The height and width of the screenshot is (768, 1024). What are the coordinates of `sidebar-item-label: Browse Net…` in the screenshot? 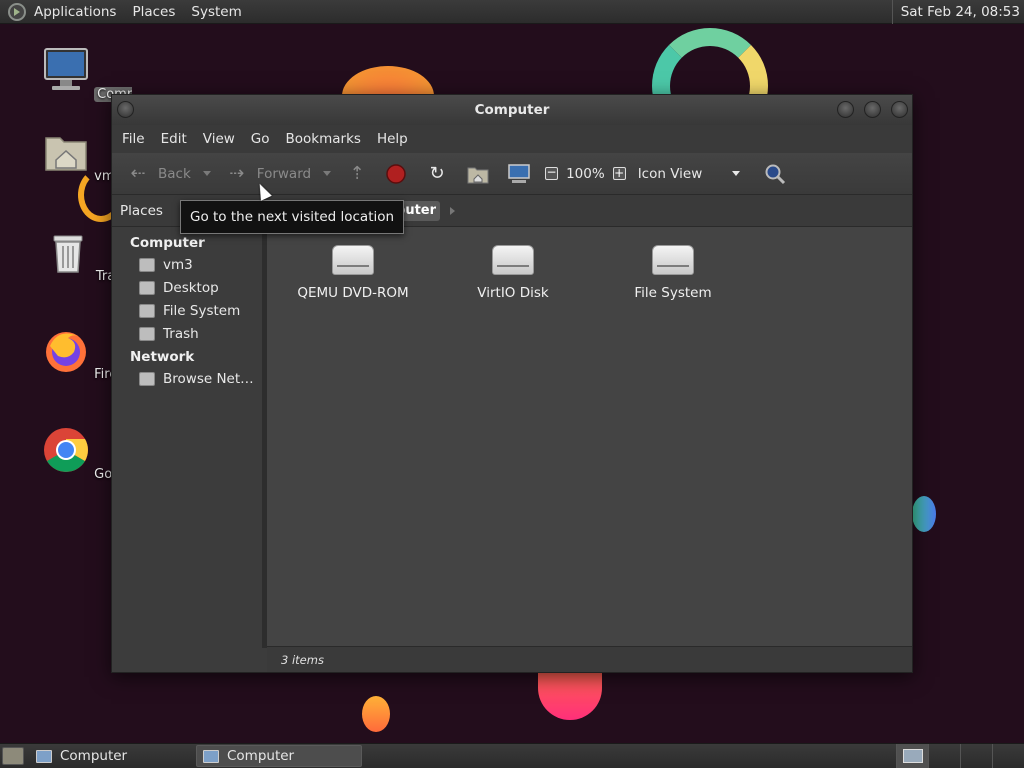 It's located at (208, 378).